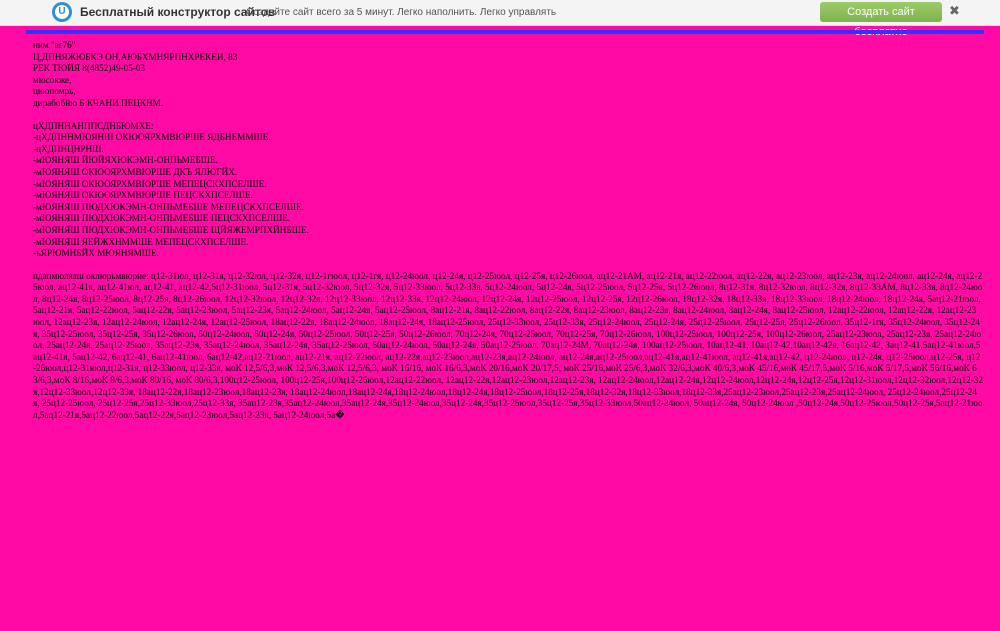  What do you see at coordinates (954, 12) in the screenshot?
I see `close-icon: ✖` at bounding box center [954, 12].